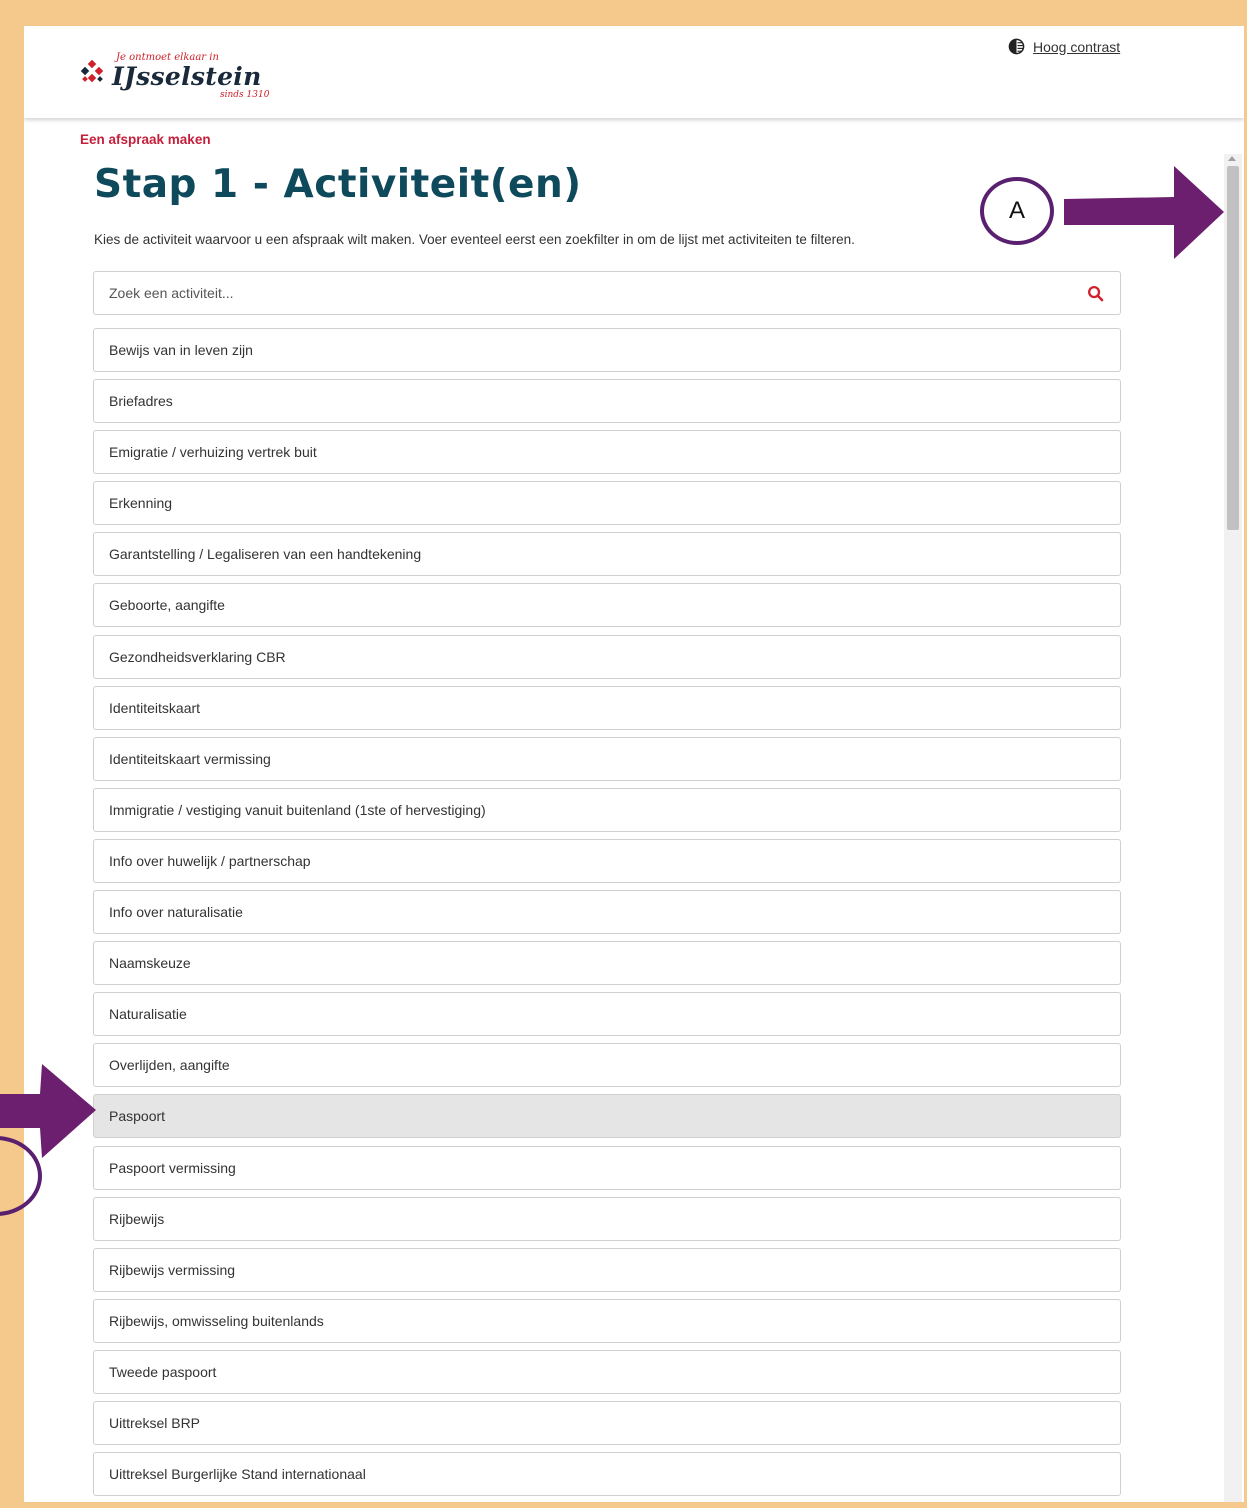 The height and width of the screenshot is (1508, 1247). What do you see at coordinates (607, 1065) in the screenshot?
I see `activity-item: Overlijden, aangifte` at bounding box center [607, 1065].